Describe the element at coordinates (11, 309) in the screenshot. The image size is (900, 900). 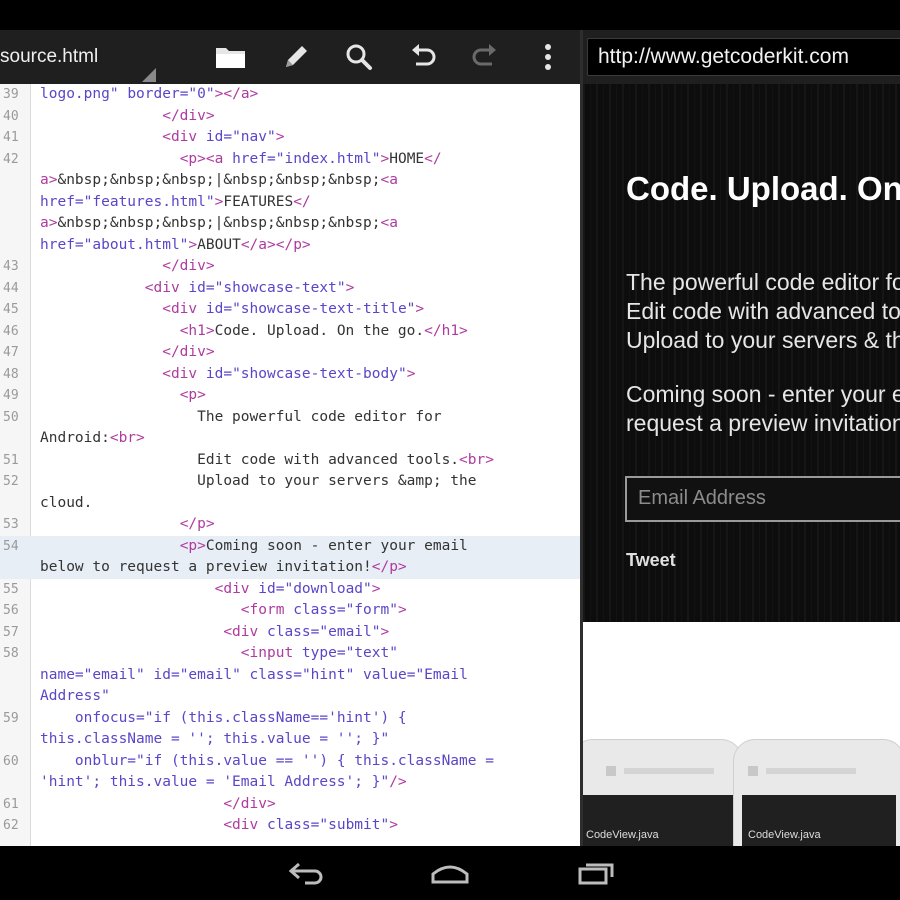
I see `line-number: 45` at that location.